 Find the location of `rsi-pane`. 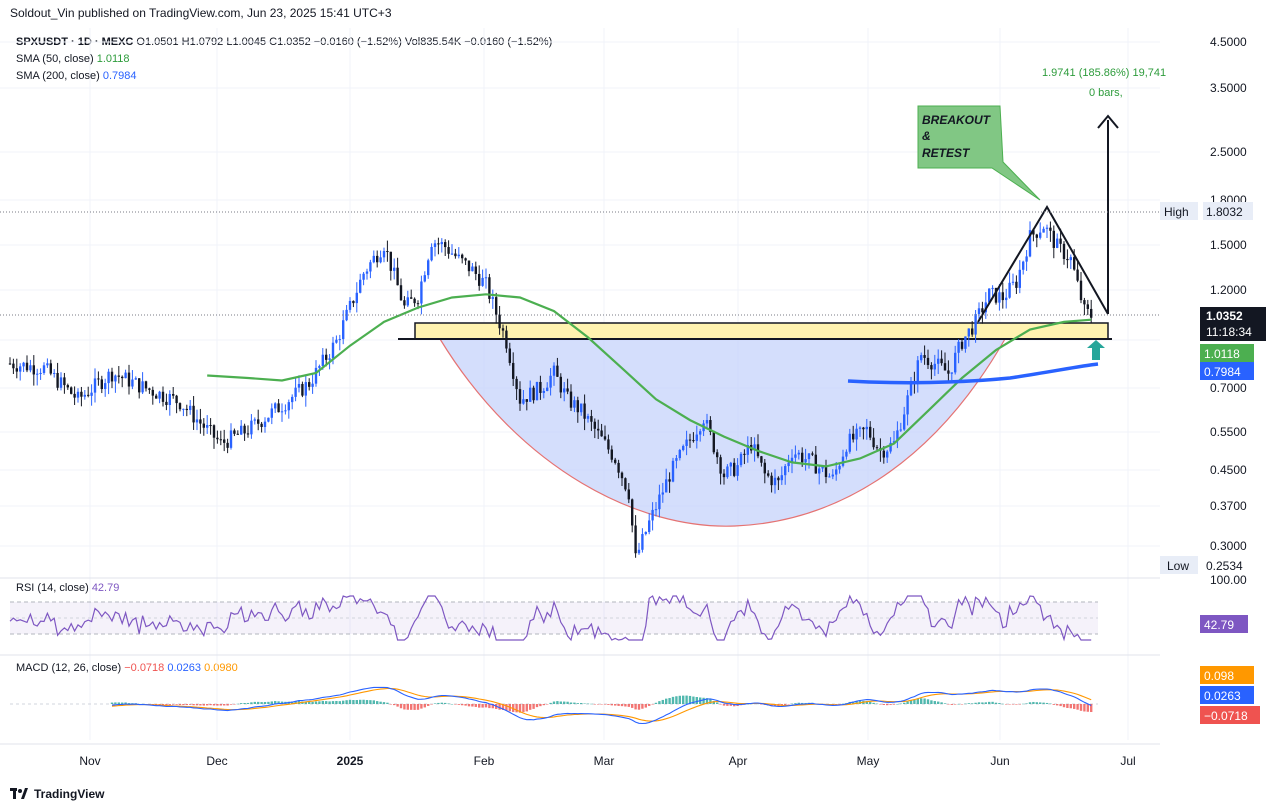

rsi-pane is located at coordinates (553, 618).